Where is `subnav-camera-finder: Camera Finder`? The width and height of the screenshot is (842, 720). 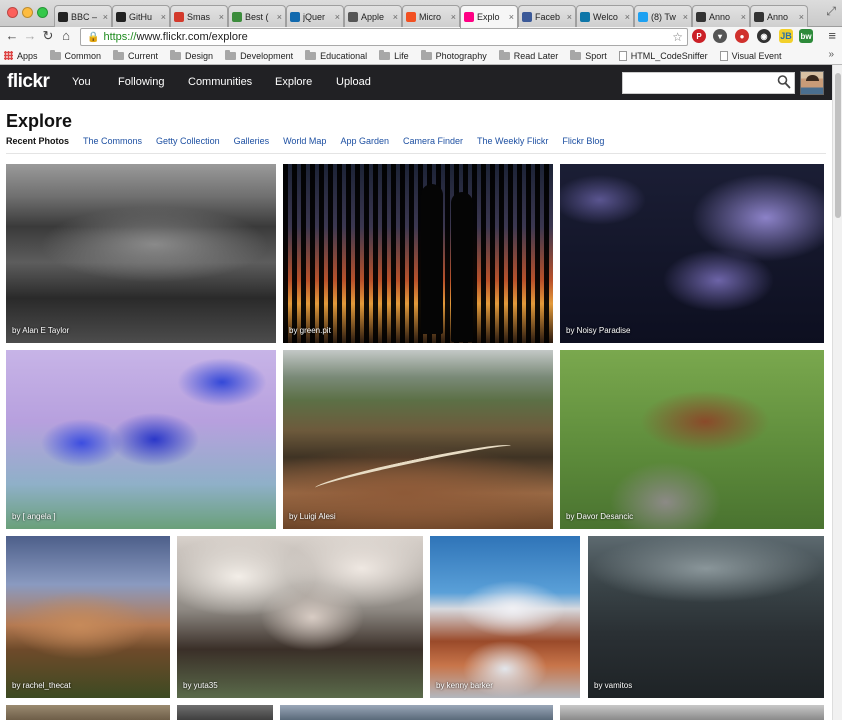 subnav-camera-finder: Camera Finder is located at coordinates (433, 141).